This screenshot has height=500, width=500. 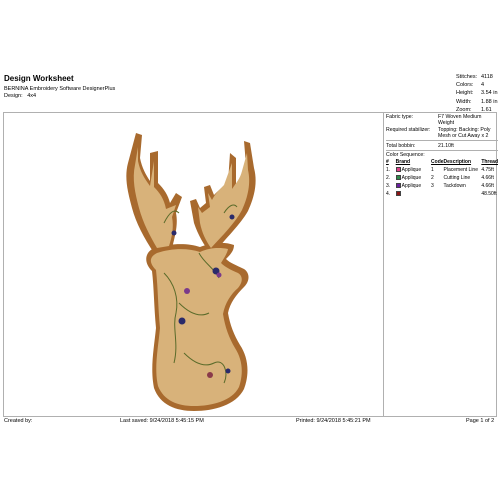 I want to click on col-header-number: #, so click(x=387, y=162).